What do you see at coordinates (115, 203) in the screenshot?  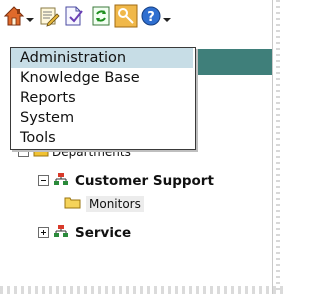 I see `tree-label-monitors: Monitors` at bounding box center [115, 203].